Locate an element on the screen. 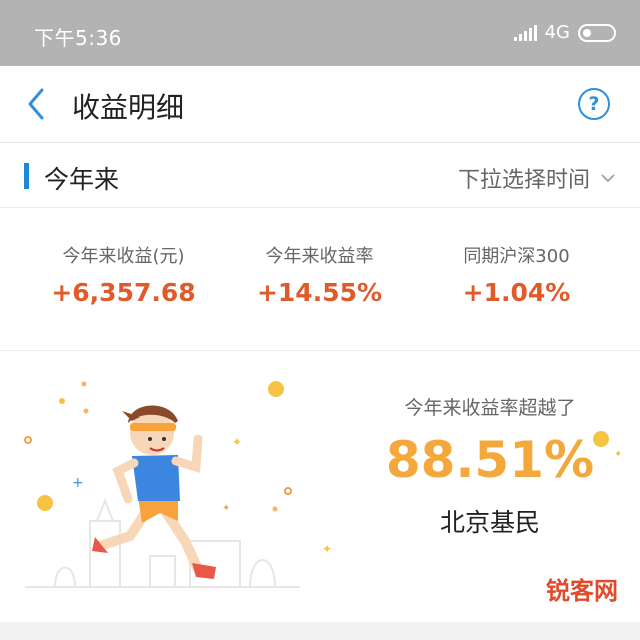 The width and height of the screenshot is (640, 640). stat-value: +6,357.68 is located at coordinates (123, 292).